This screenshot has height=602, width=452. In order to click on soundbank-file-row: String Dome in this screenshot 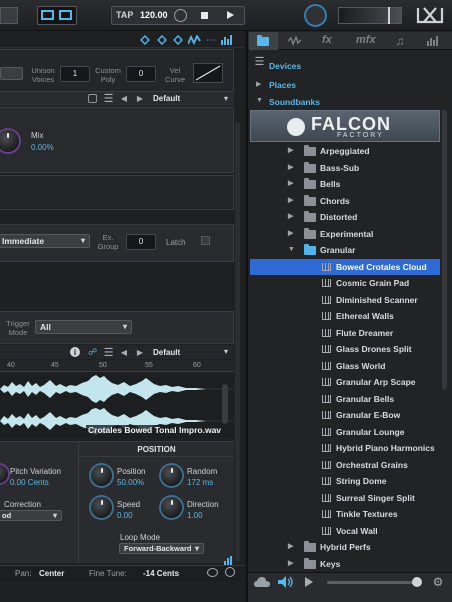, I will do `click(345, 481)`.